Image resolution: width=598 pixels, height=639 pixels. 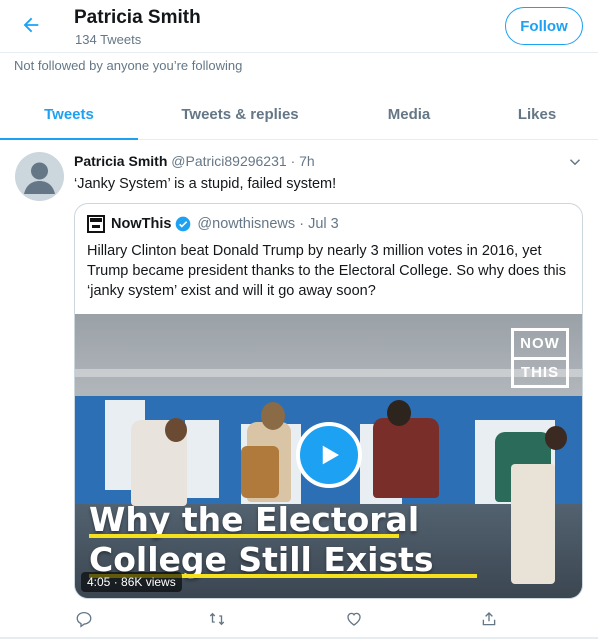 What do you see at coordinates (323, 224) in the screenshot?
I see `quoted-date: Jul 3` at bounding box center [323, 224].